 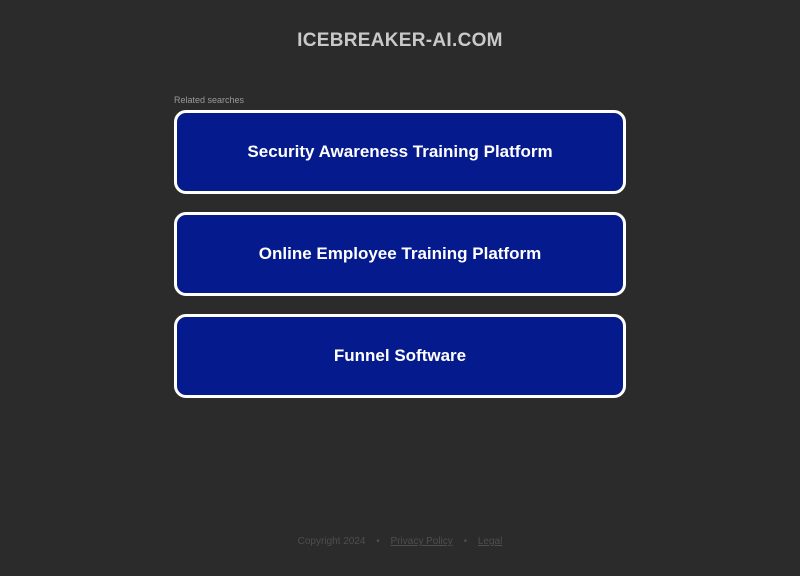 I want to click on related-search-security-awareness-button: Security Awareness Training Platform, so click(x=400, y=152).